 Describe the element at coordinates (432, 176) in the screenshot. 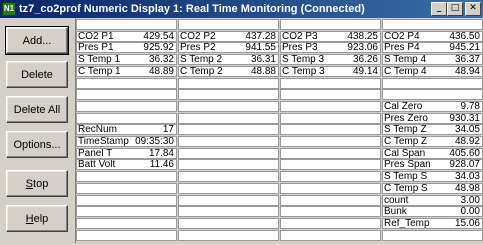

I see `grid-cell: S Temp S 34.03` at that location.